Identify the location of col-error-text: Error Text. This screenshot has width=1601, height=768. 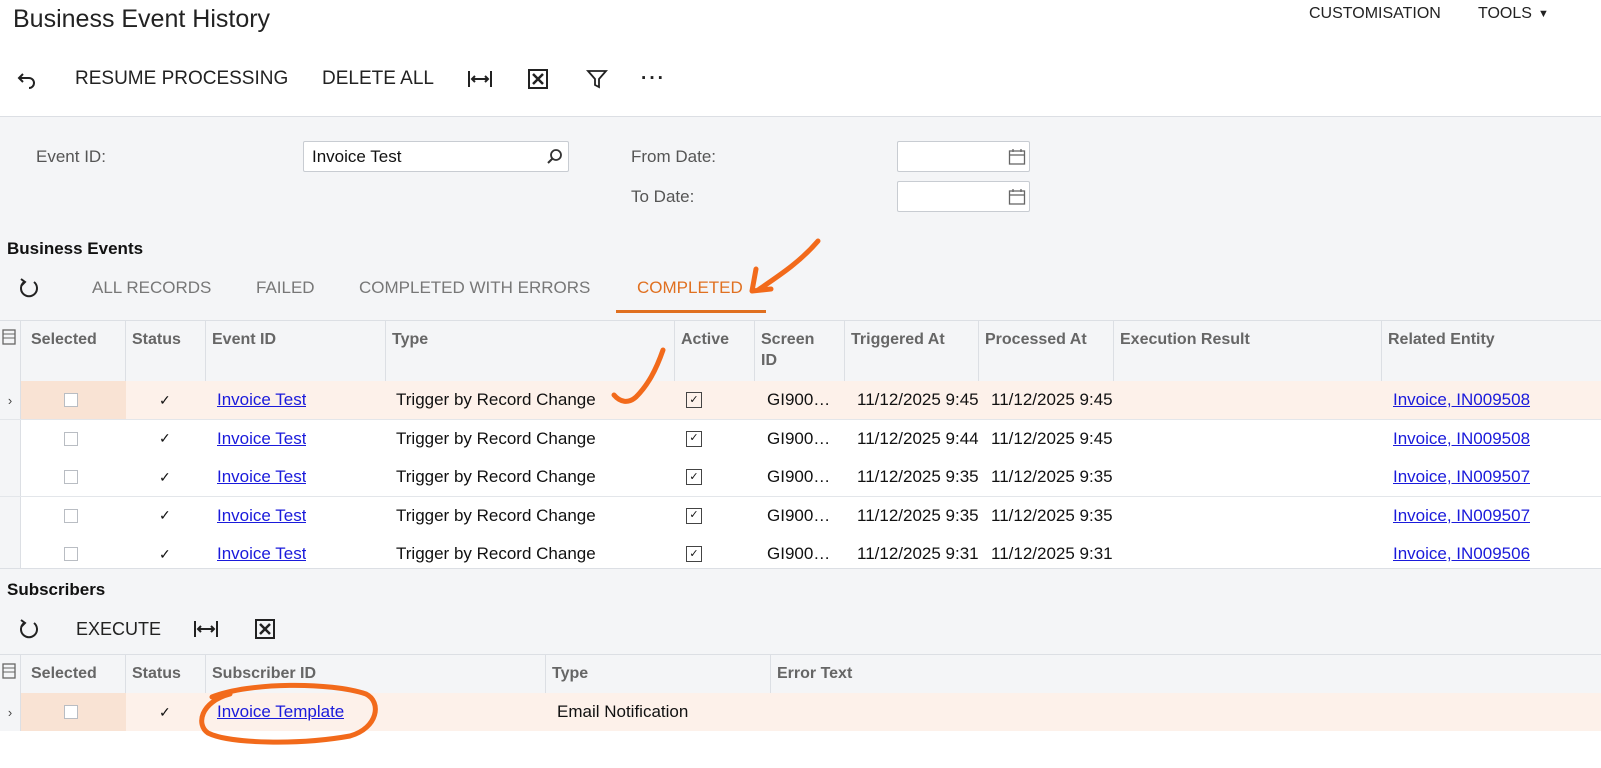
(1186, 674).